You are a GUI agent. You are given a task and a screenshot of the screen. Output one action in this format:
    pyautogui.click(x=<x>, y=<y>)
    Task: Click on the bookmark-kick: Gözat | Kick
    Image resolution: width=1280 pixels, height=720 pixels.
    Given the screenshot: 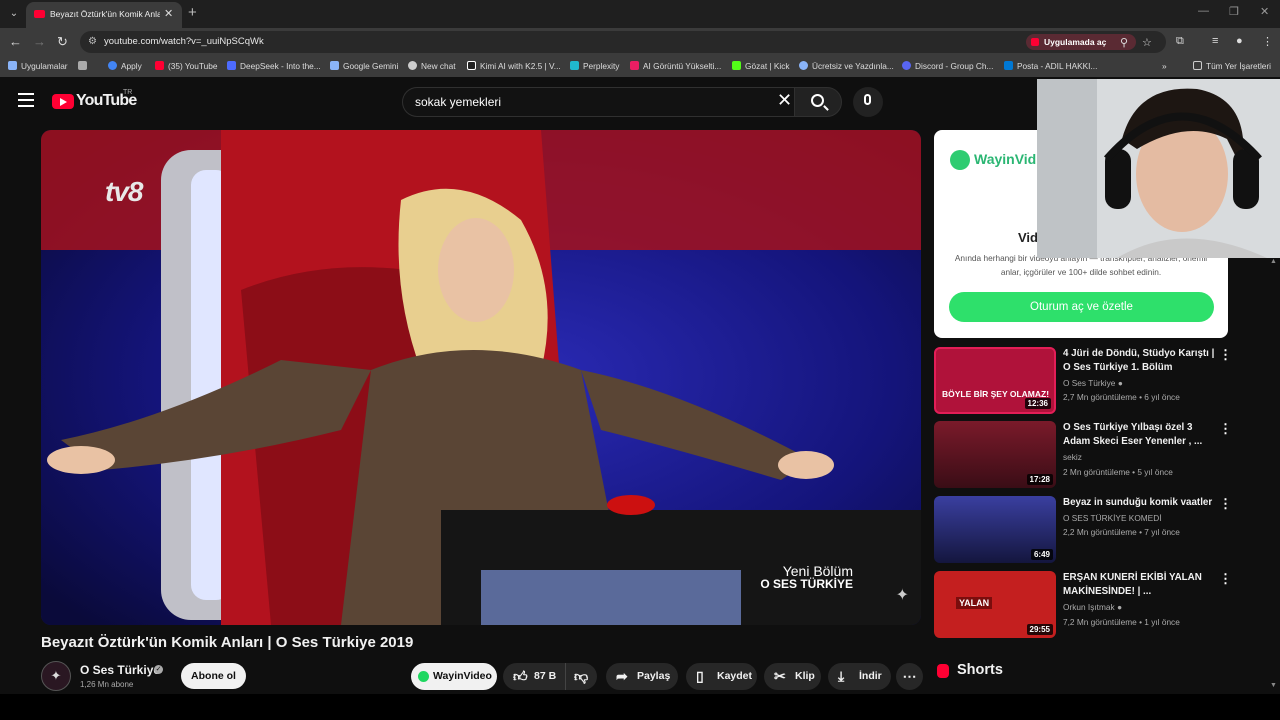 What is the action you would take?
    pyautogui.click(x=761, y=66)
    